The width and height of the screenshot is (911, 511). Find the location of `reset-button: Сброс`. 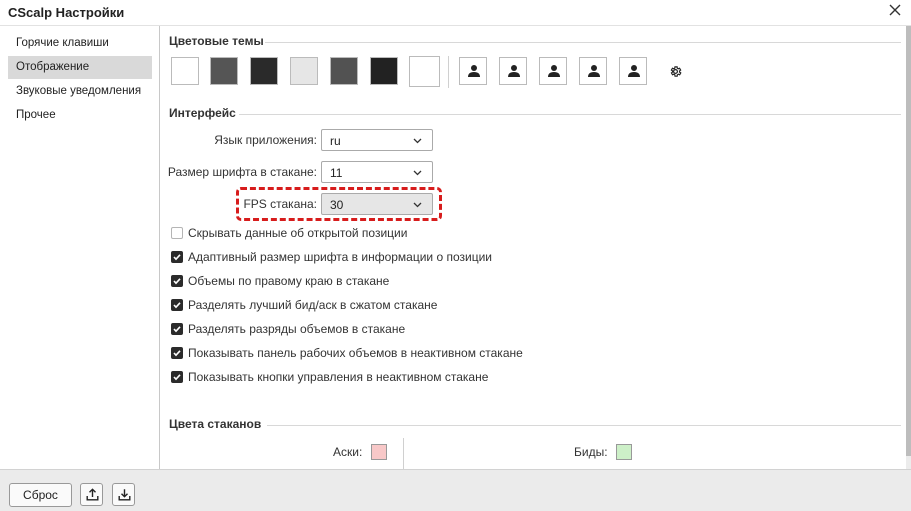

reset-button: Сброс is located at coordinates (40, 495).